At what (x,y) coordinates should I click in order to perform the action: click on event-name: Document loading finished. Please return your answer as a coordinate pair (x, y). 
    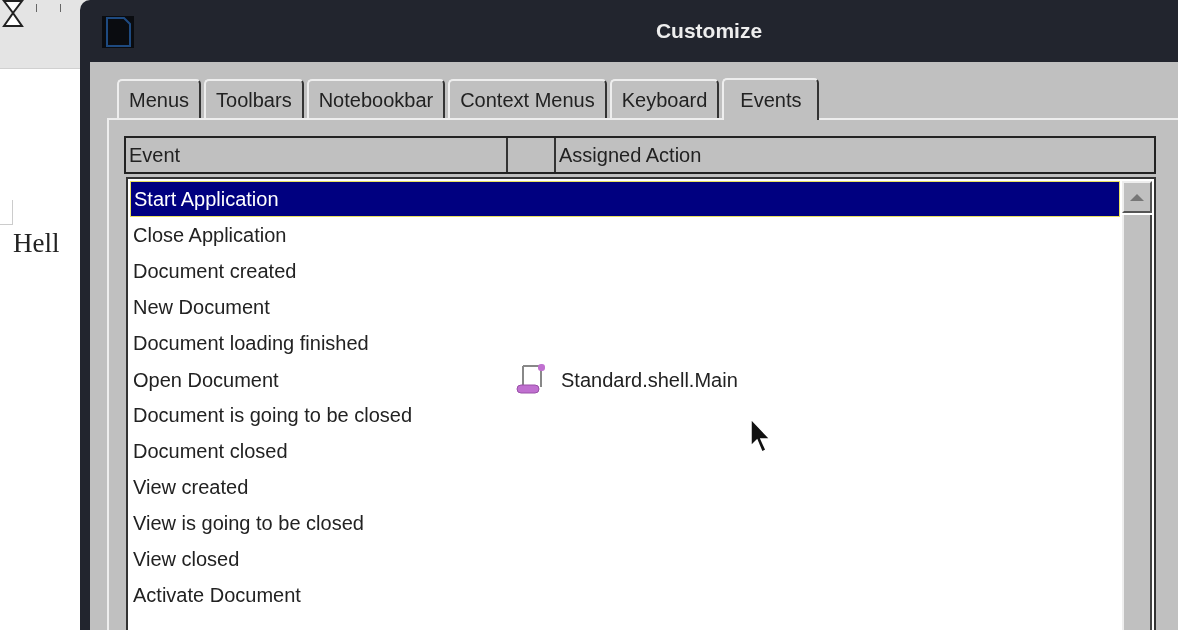
    Looking at the image, I should click on (251, 343).